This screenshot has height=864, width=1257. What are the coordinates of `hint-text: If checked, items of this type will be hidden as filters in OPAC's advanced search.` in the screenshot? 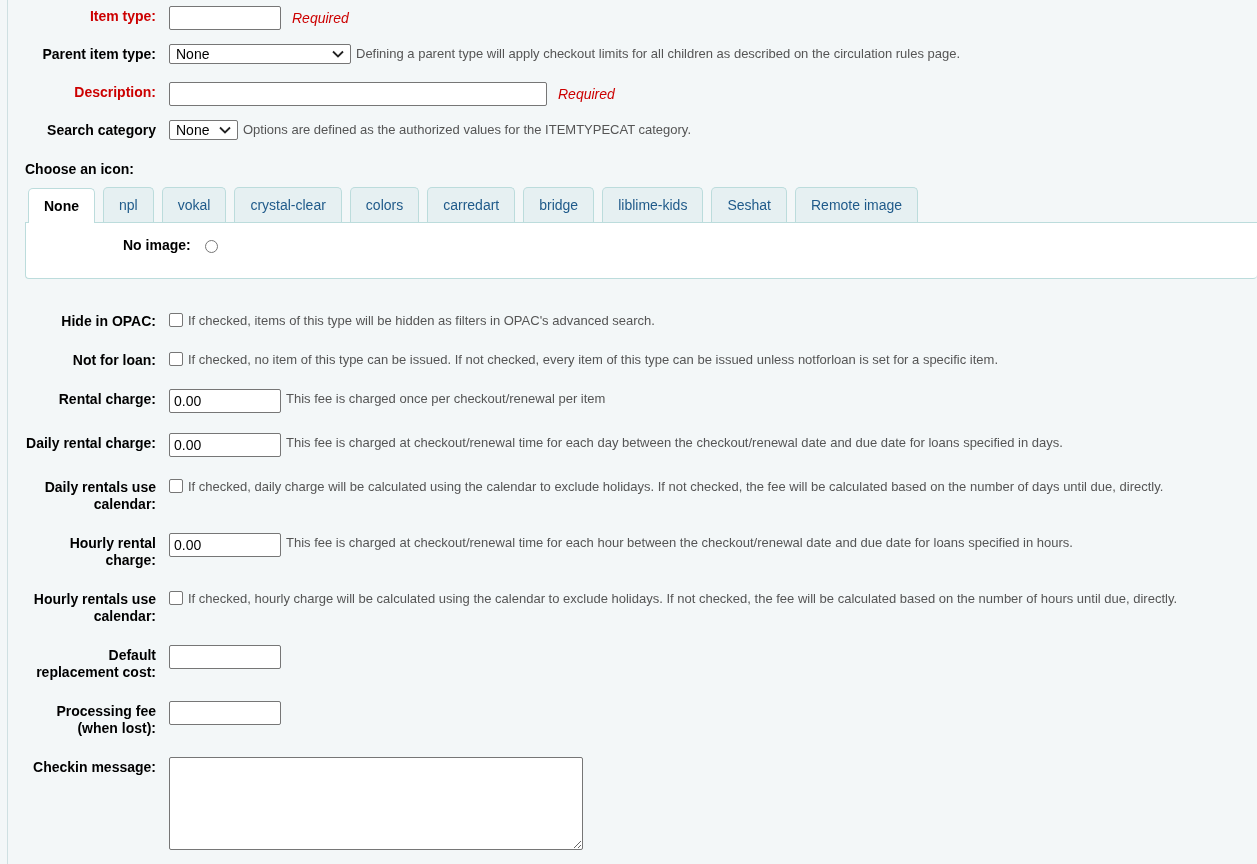 It's located at (421, 320).